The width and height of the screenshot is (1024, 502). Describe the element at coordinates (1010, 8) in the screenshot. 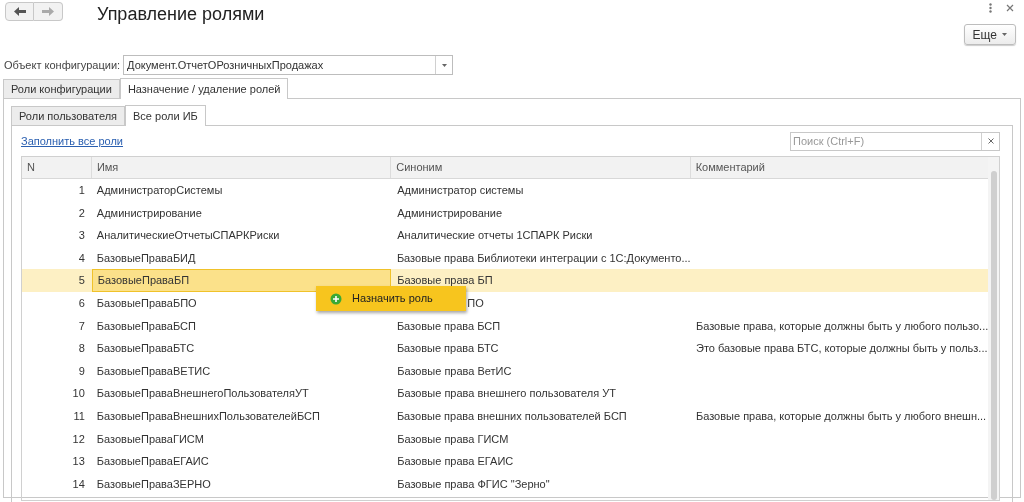

I see `close-icon` at that location.